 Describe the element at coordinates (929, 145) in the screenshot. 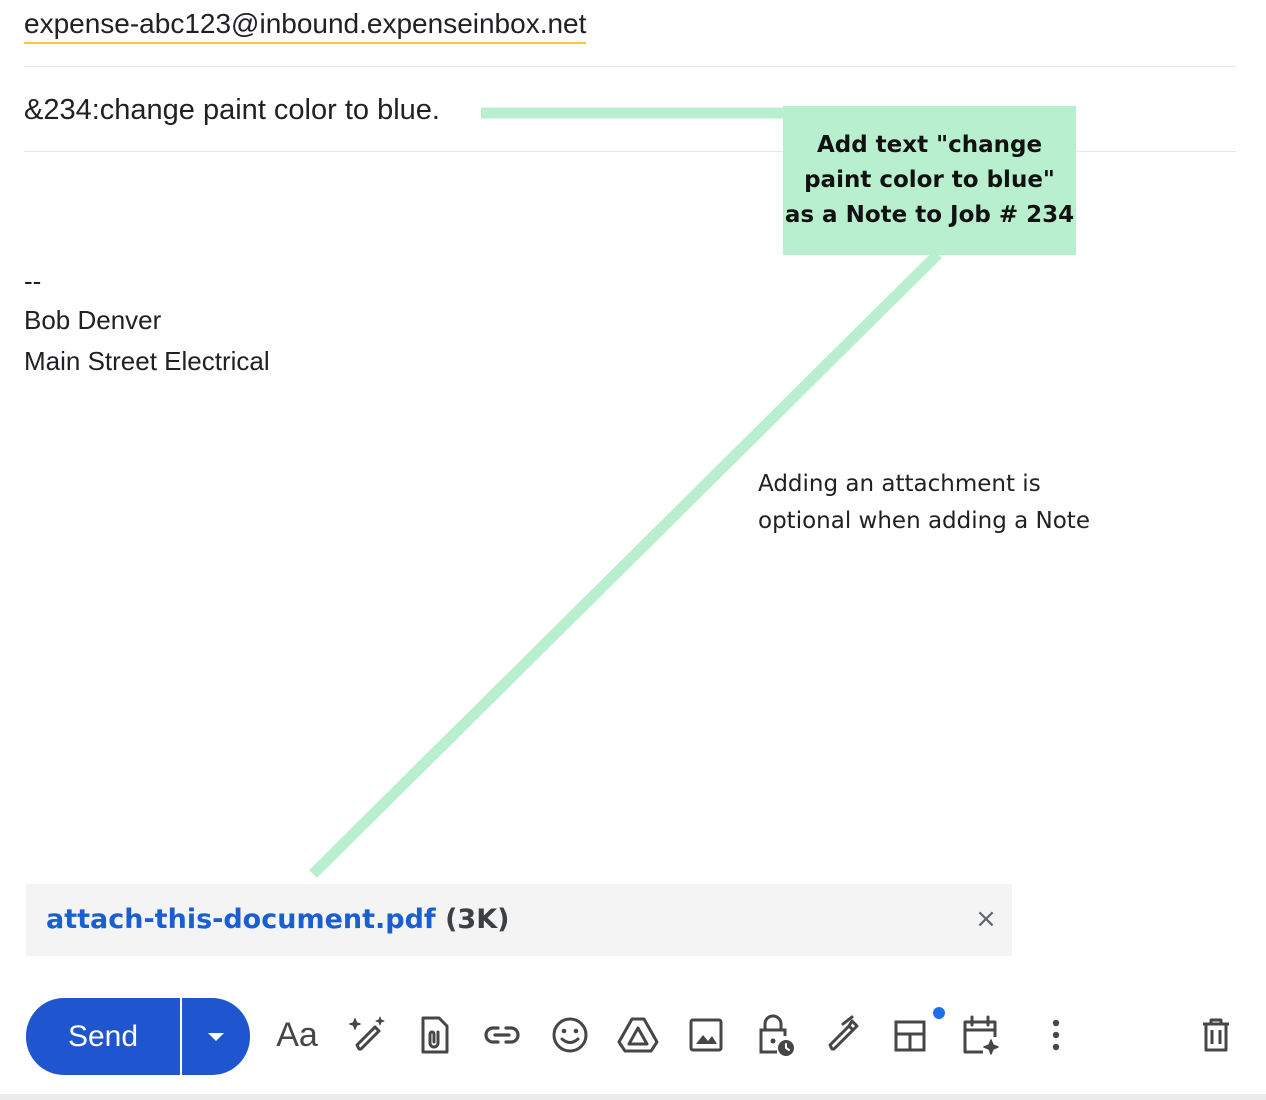

I see `callout-line-1: Add text "change` at that location.